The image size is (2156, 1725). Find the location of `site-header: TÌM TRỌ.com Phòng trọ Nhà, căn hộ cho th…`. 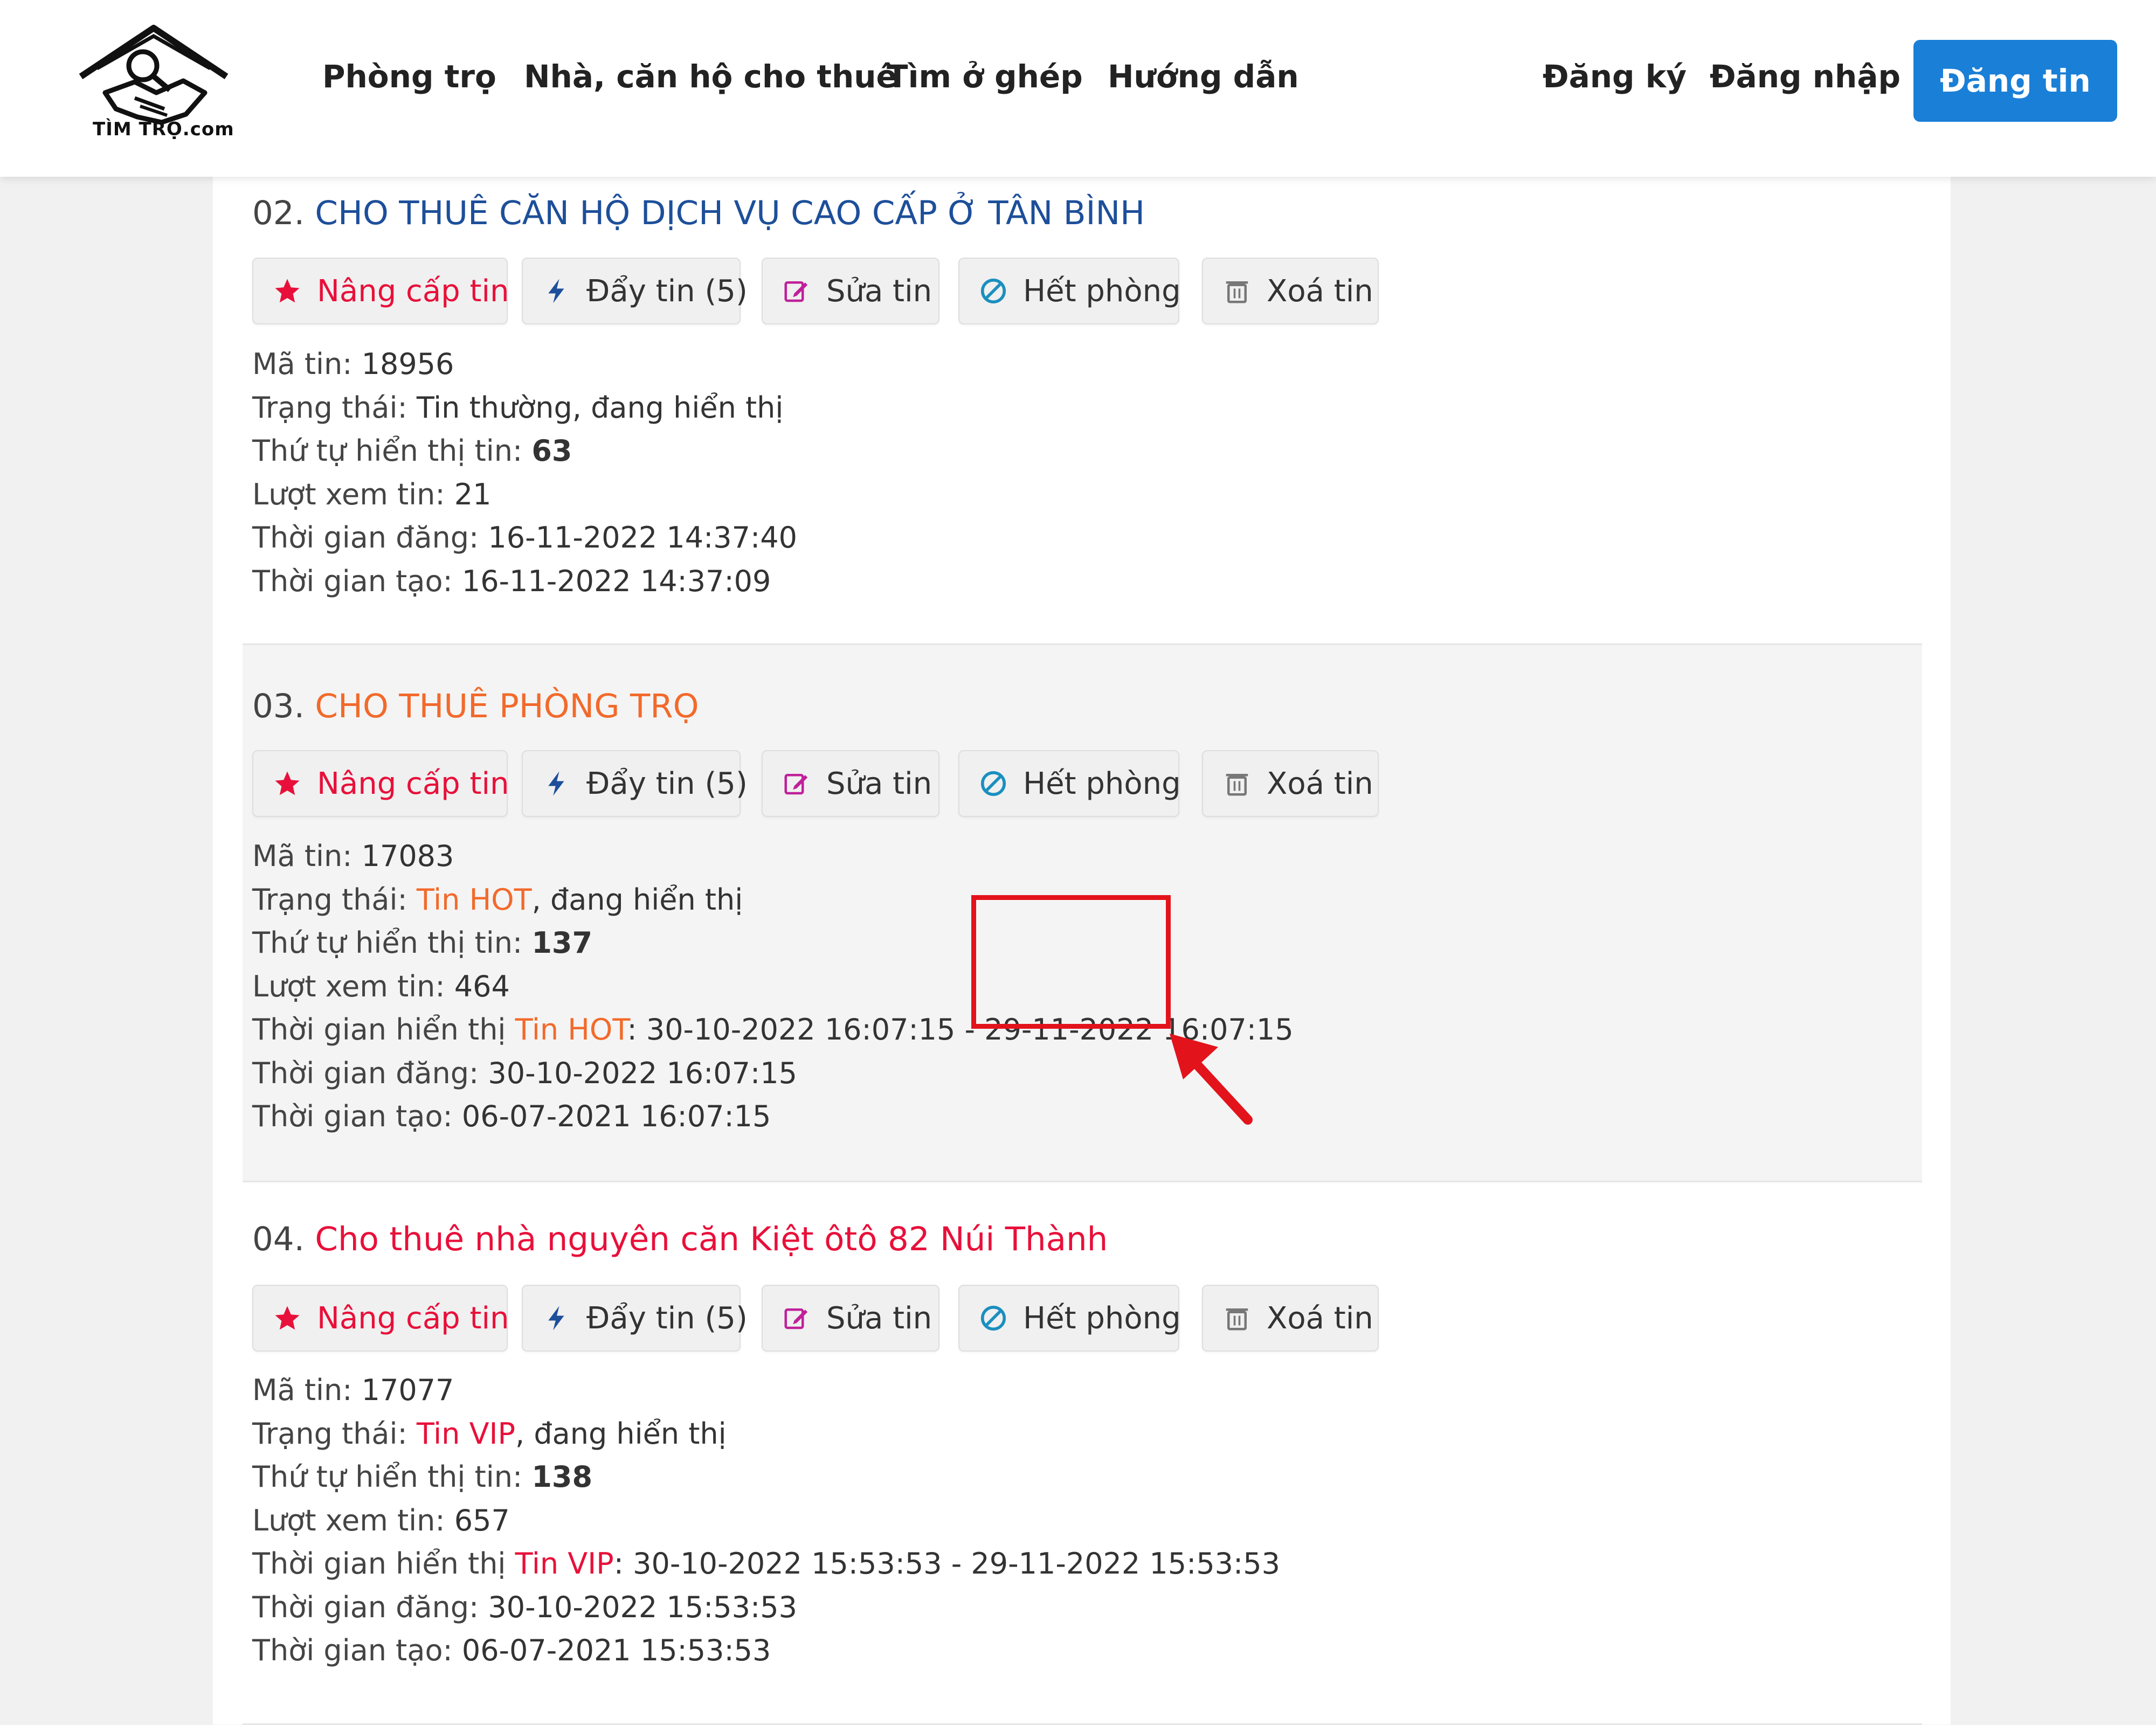

site-header: TÌM TRỌ.com Phòng trọ Nhà, căn hộ cho th… is located at coordinates (1078, 88).